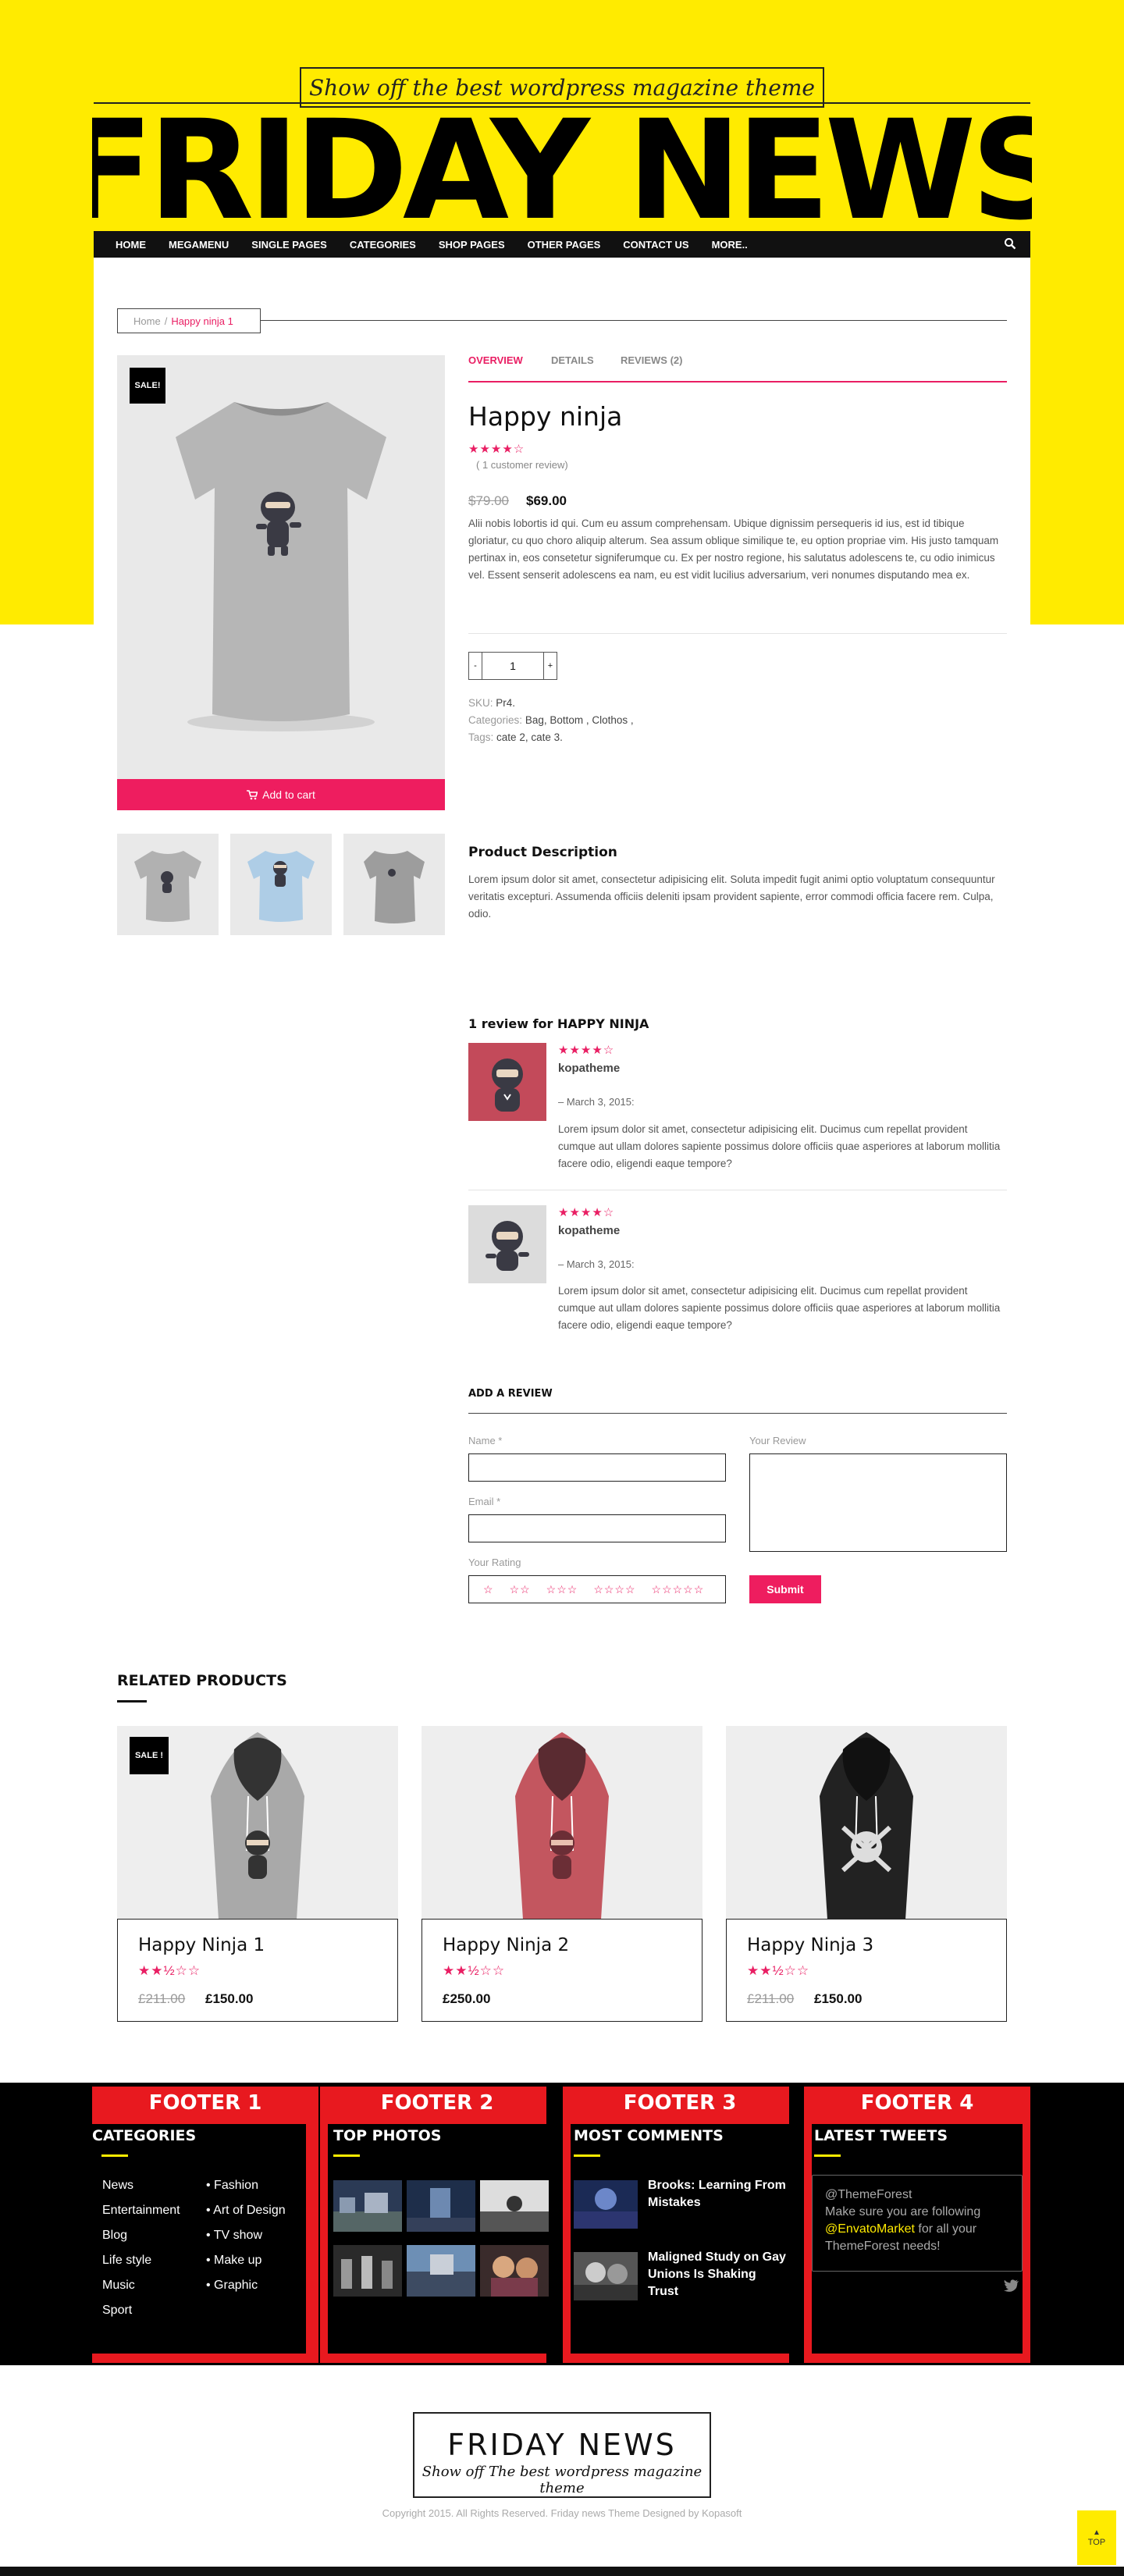 The image size is (1124, 2576). What do you see at coordinates (488, 1589) in the screenshot?
I see `rating-option-1: ☆` at bounding box center [488, 1589].